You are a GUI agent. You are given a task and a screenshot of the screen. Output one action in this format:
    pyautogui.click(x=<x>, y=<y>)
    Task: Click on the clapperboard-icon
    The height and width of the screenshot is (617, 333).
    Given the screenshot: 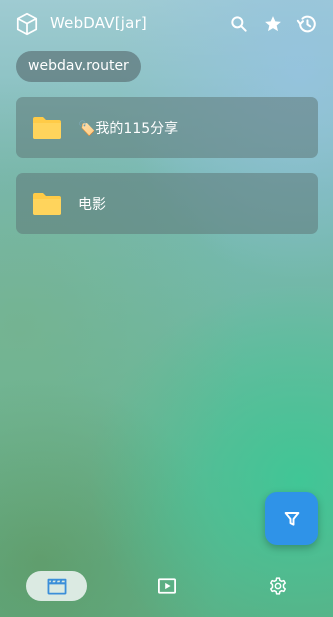 What is the action you would take?
    pyautogui.click(x=56, y=586)
    